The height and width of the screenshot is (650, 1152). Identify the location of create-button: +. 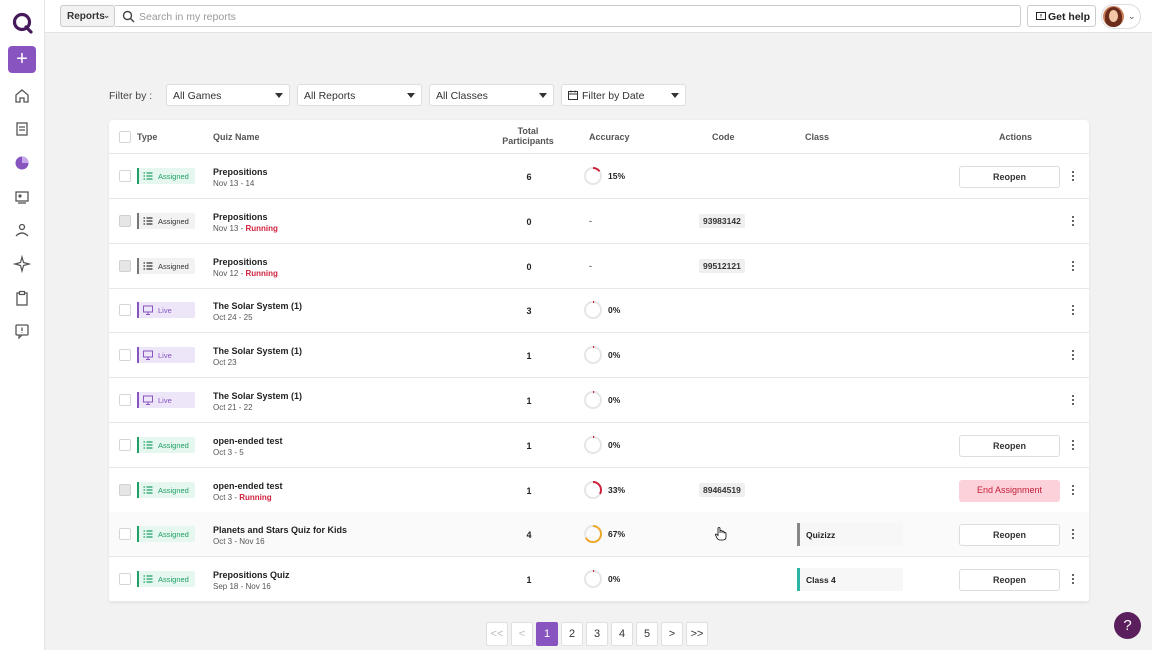
(22, 59).